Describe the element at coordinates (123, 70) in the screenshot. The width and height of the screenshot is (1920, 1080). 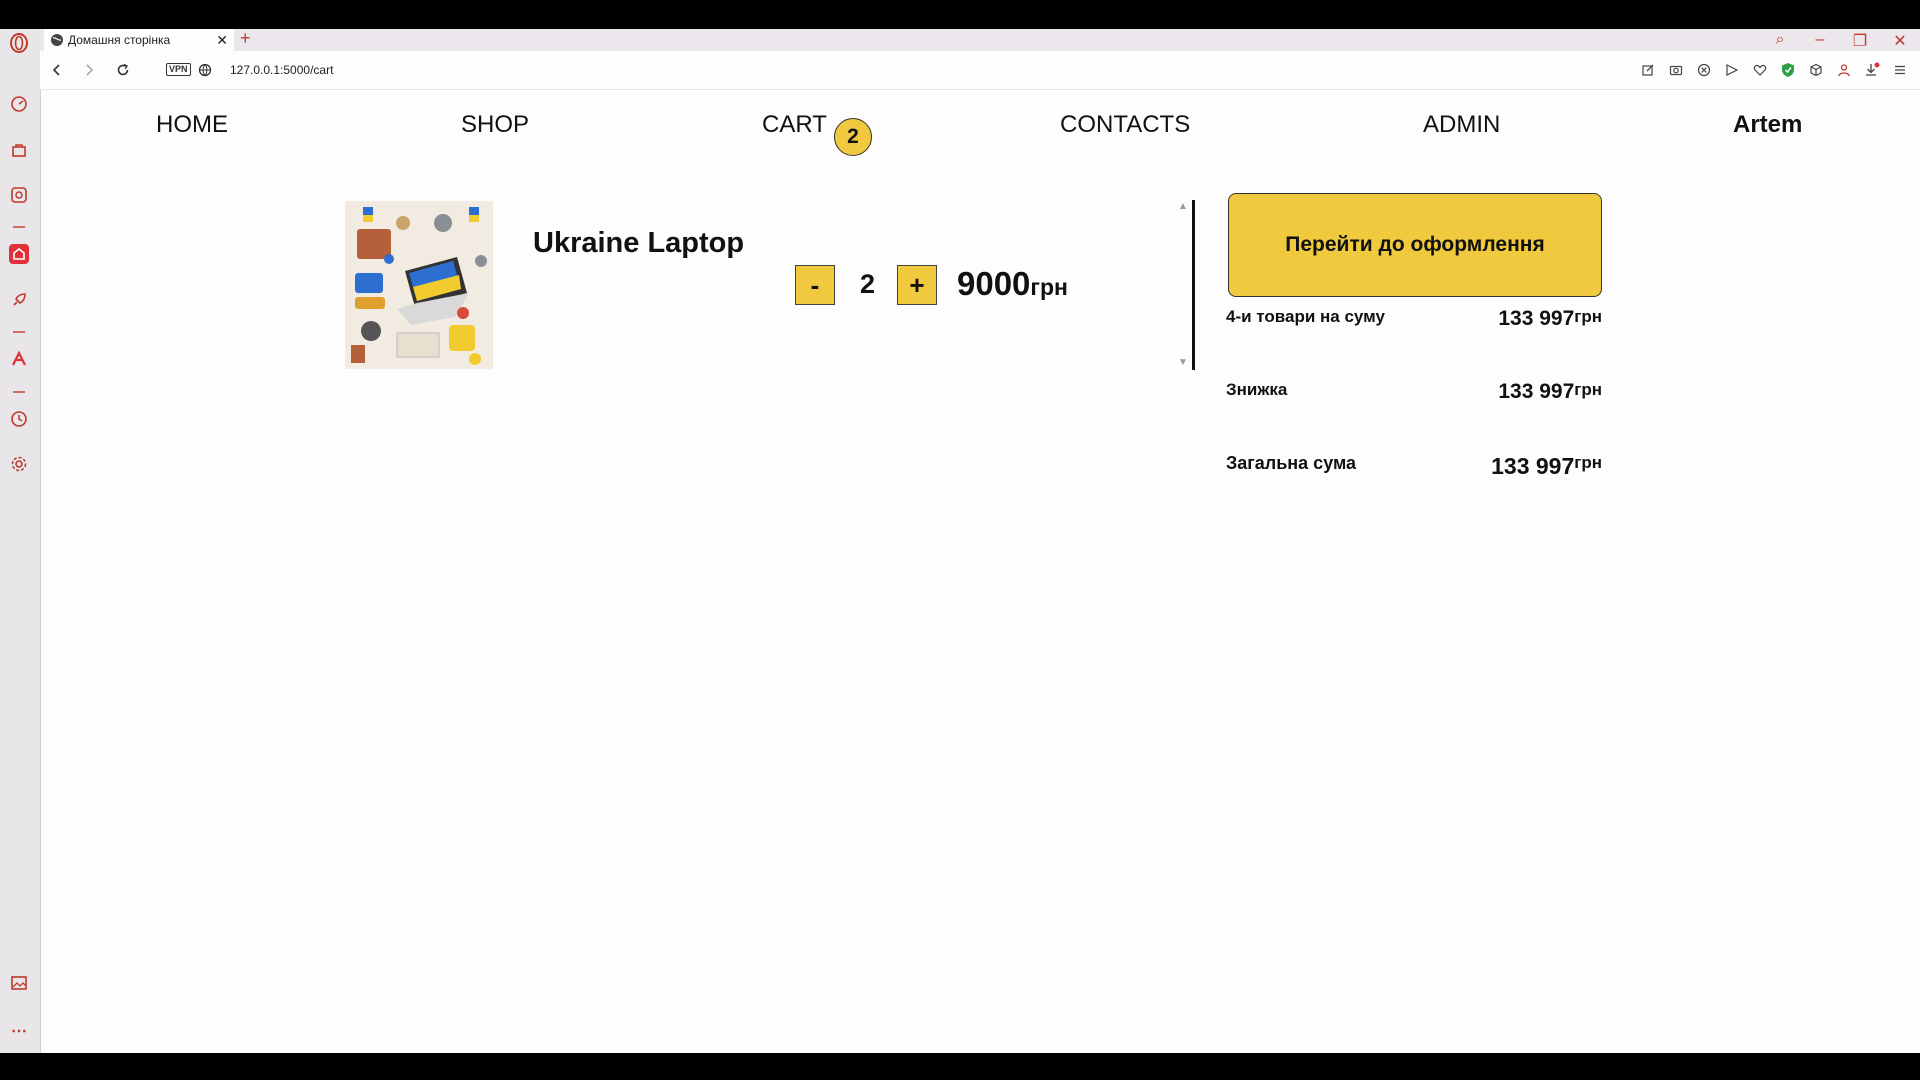
I see `reload-icon` at that location.